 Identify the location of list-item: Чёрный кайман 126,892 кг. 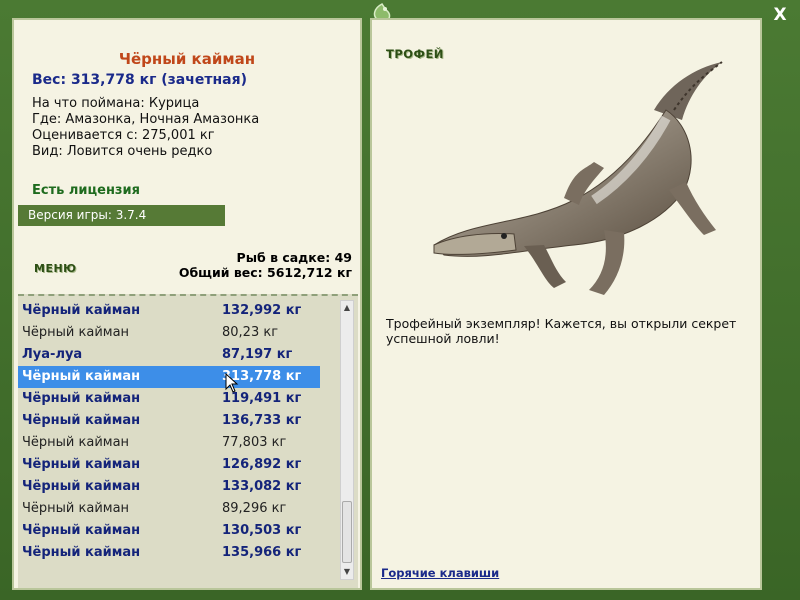
(169, 465).